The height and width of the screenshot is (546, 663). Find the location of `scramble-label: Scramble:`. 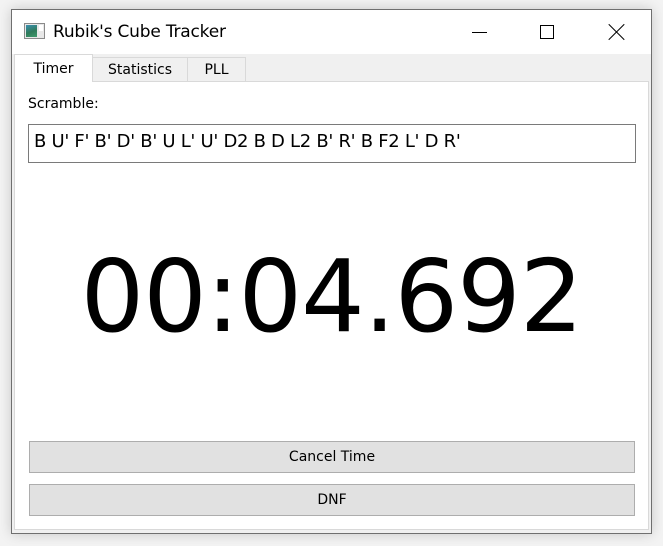

scramble-label: Scramble: is located at coordinates (63, 104).